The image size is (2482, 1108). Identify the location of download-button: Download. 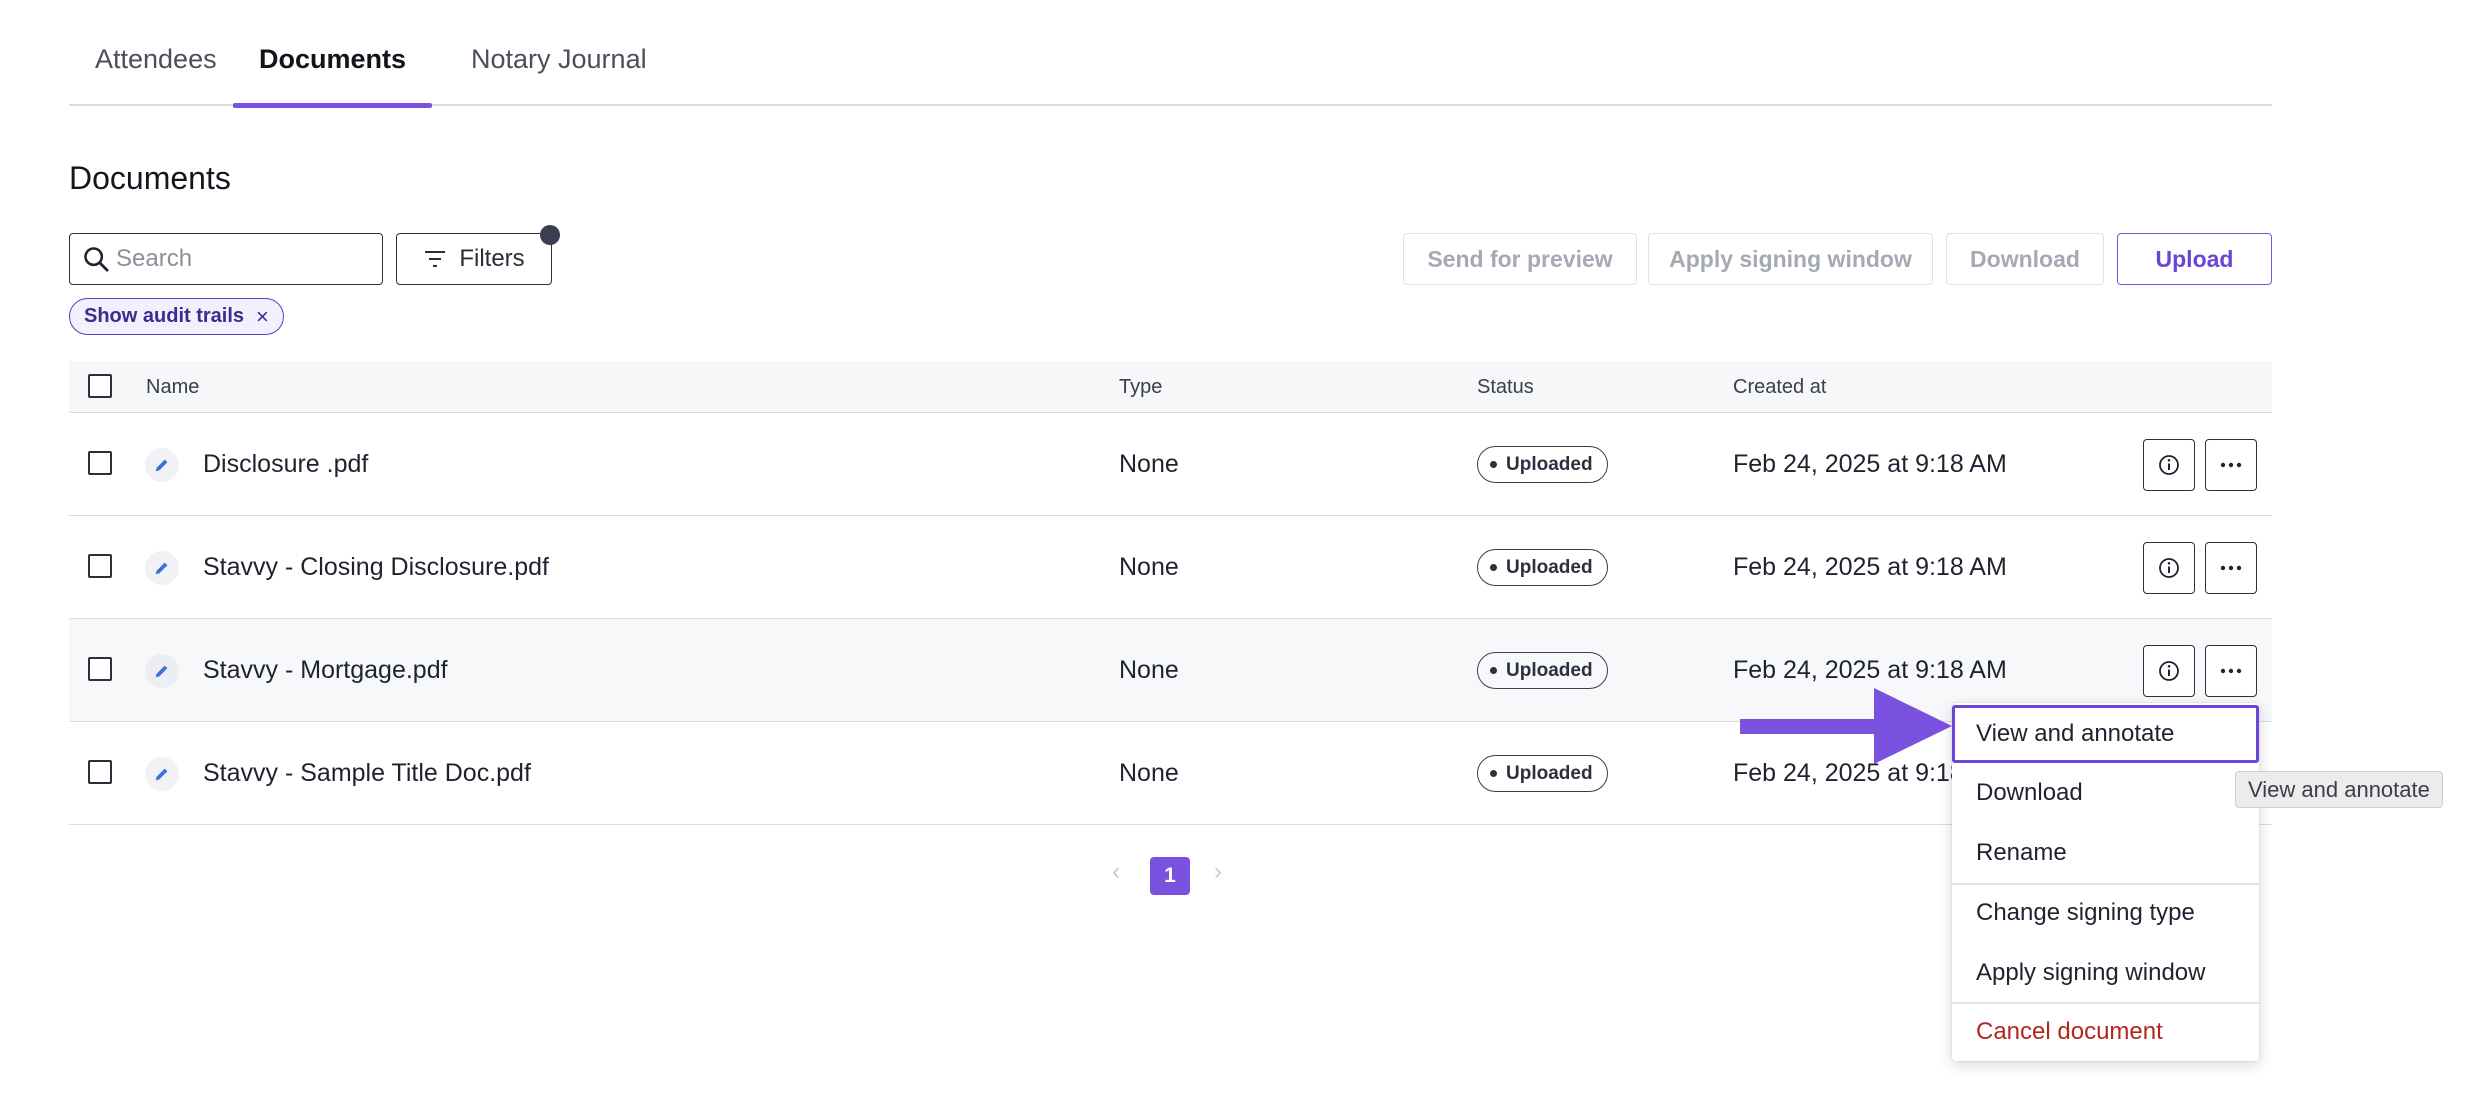
(2025, 259).